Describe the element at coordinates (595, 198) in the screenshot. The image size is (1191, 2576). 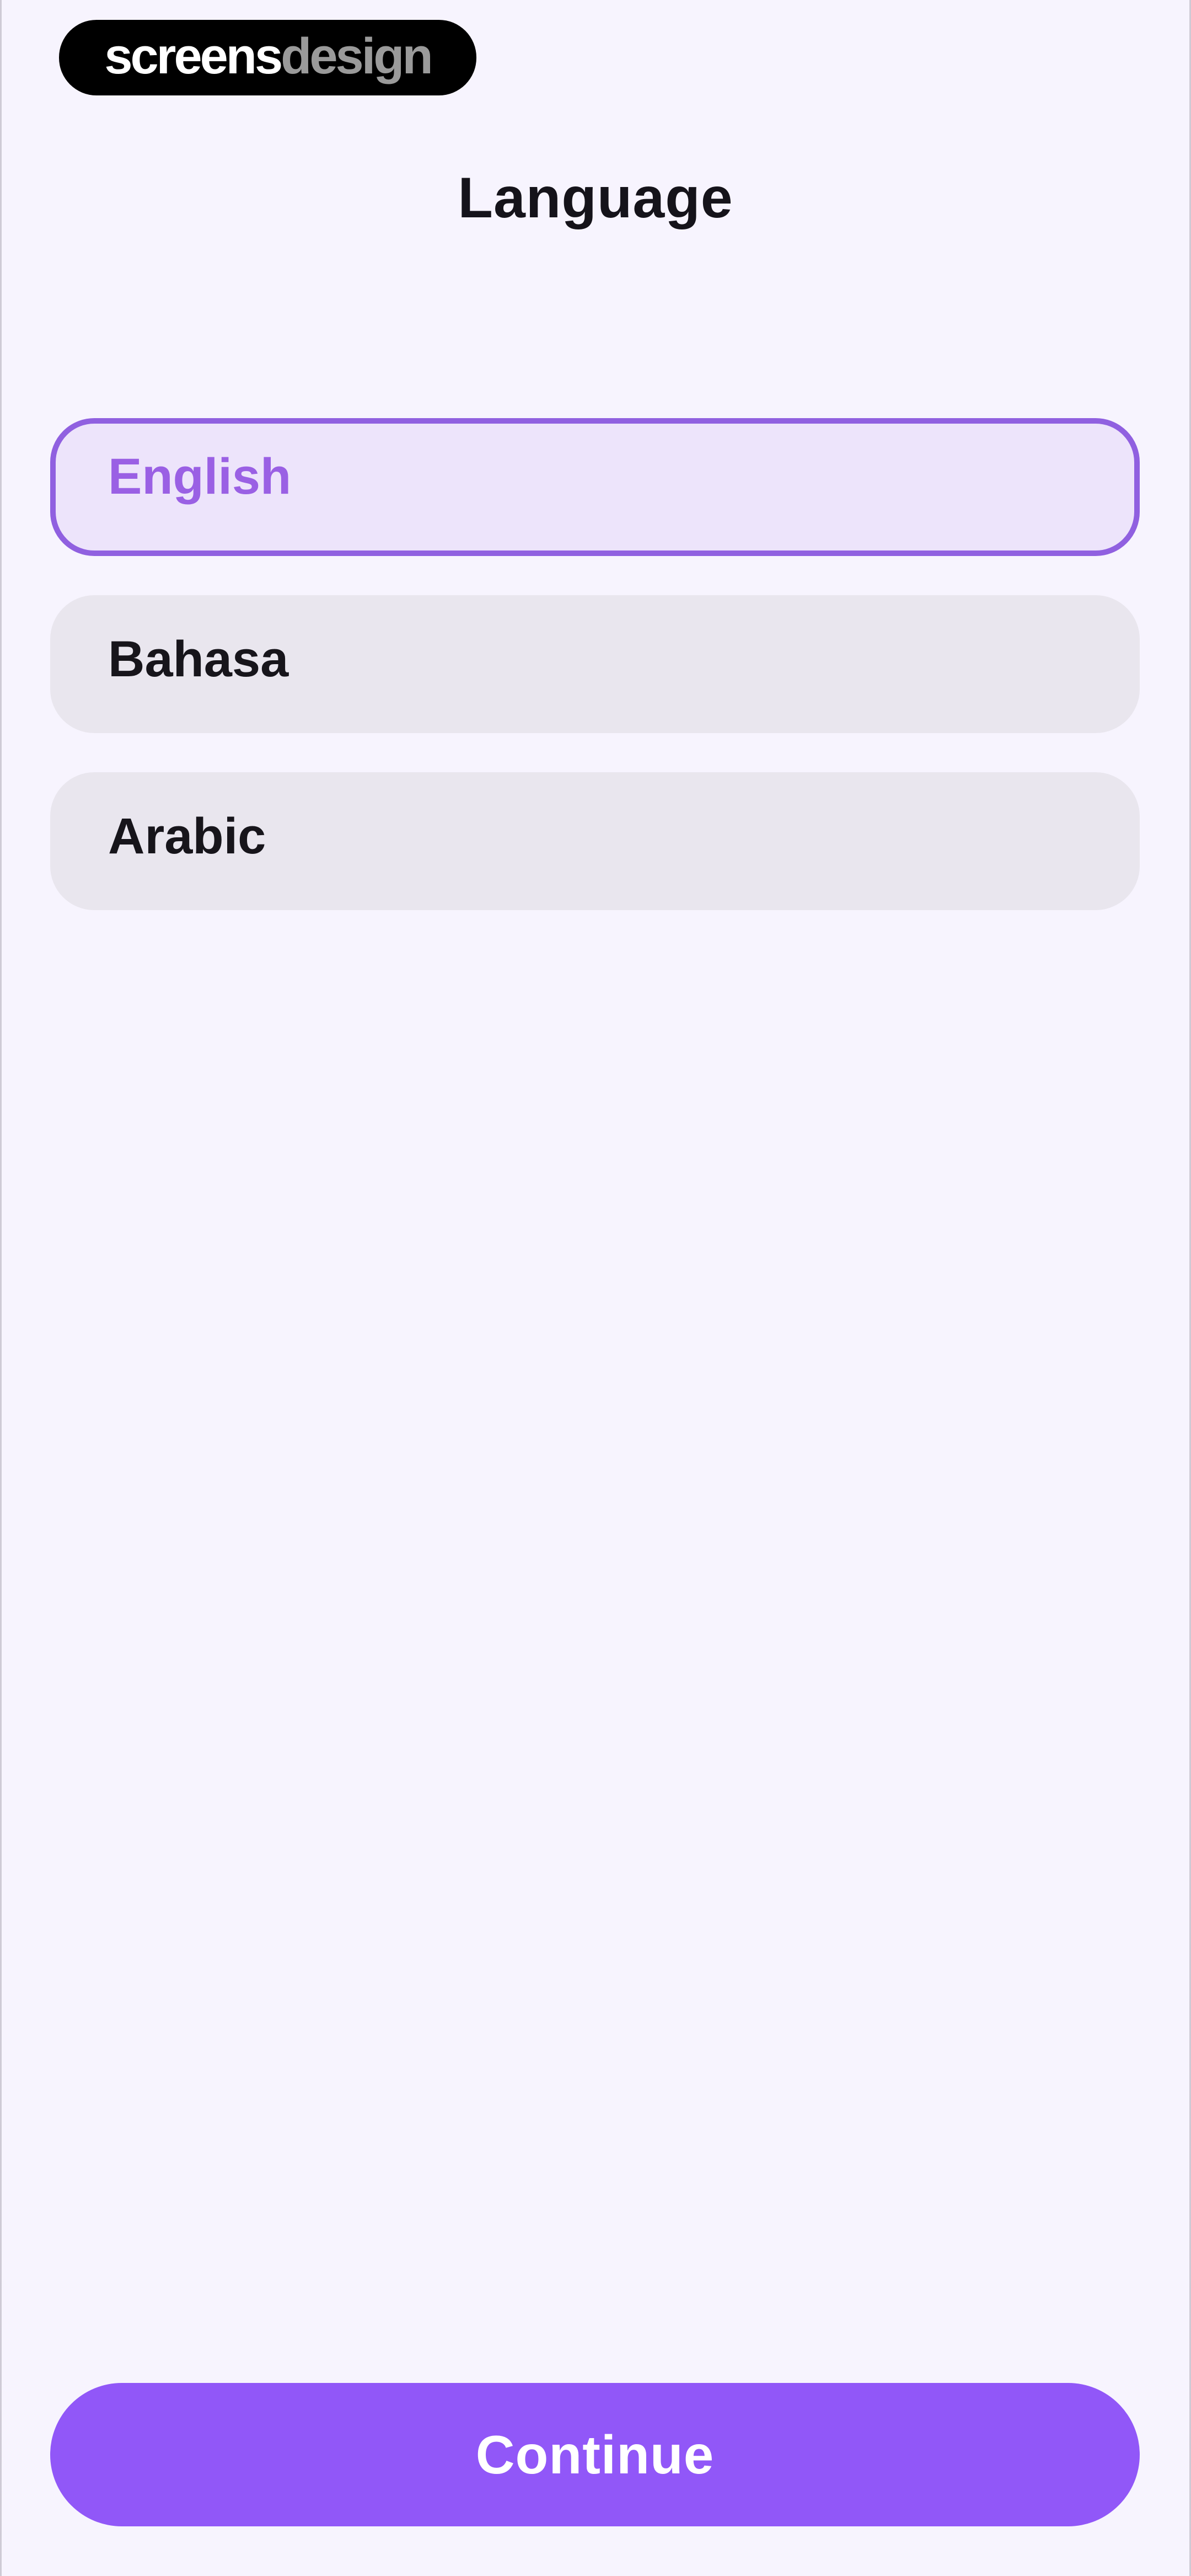
I see `page-title: Language` at that location.